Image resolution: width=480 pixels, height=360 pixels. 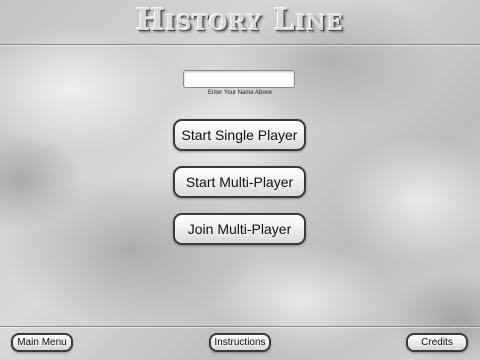 I want to click on start-multi-player-button: Start Multi-Player, so click(x=239, y=182).